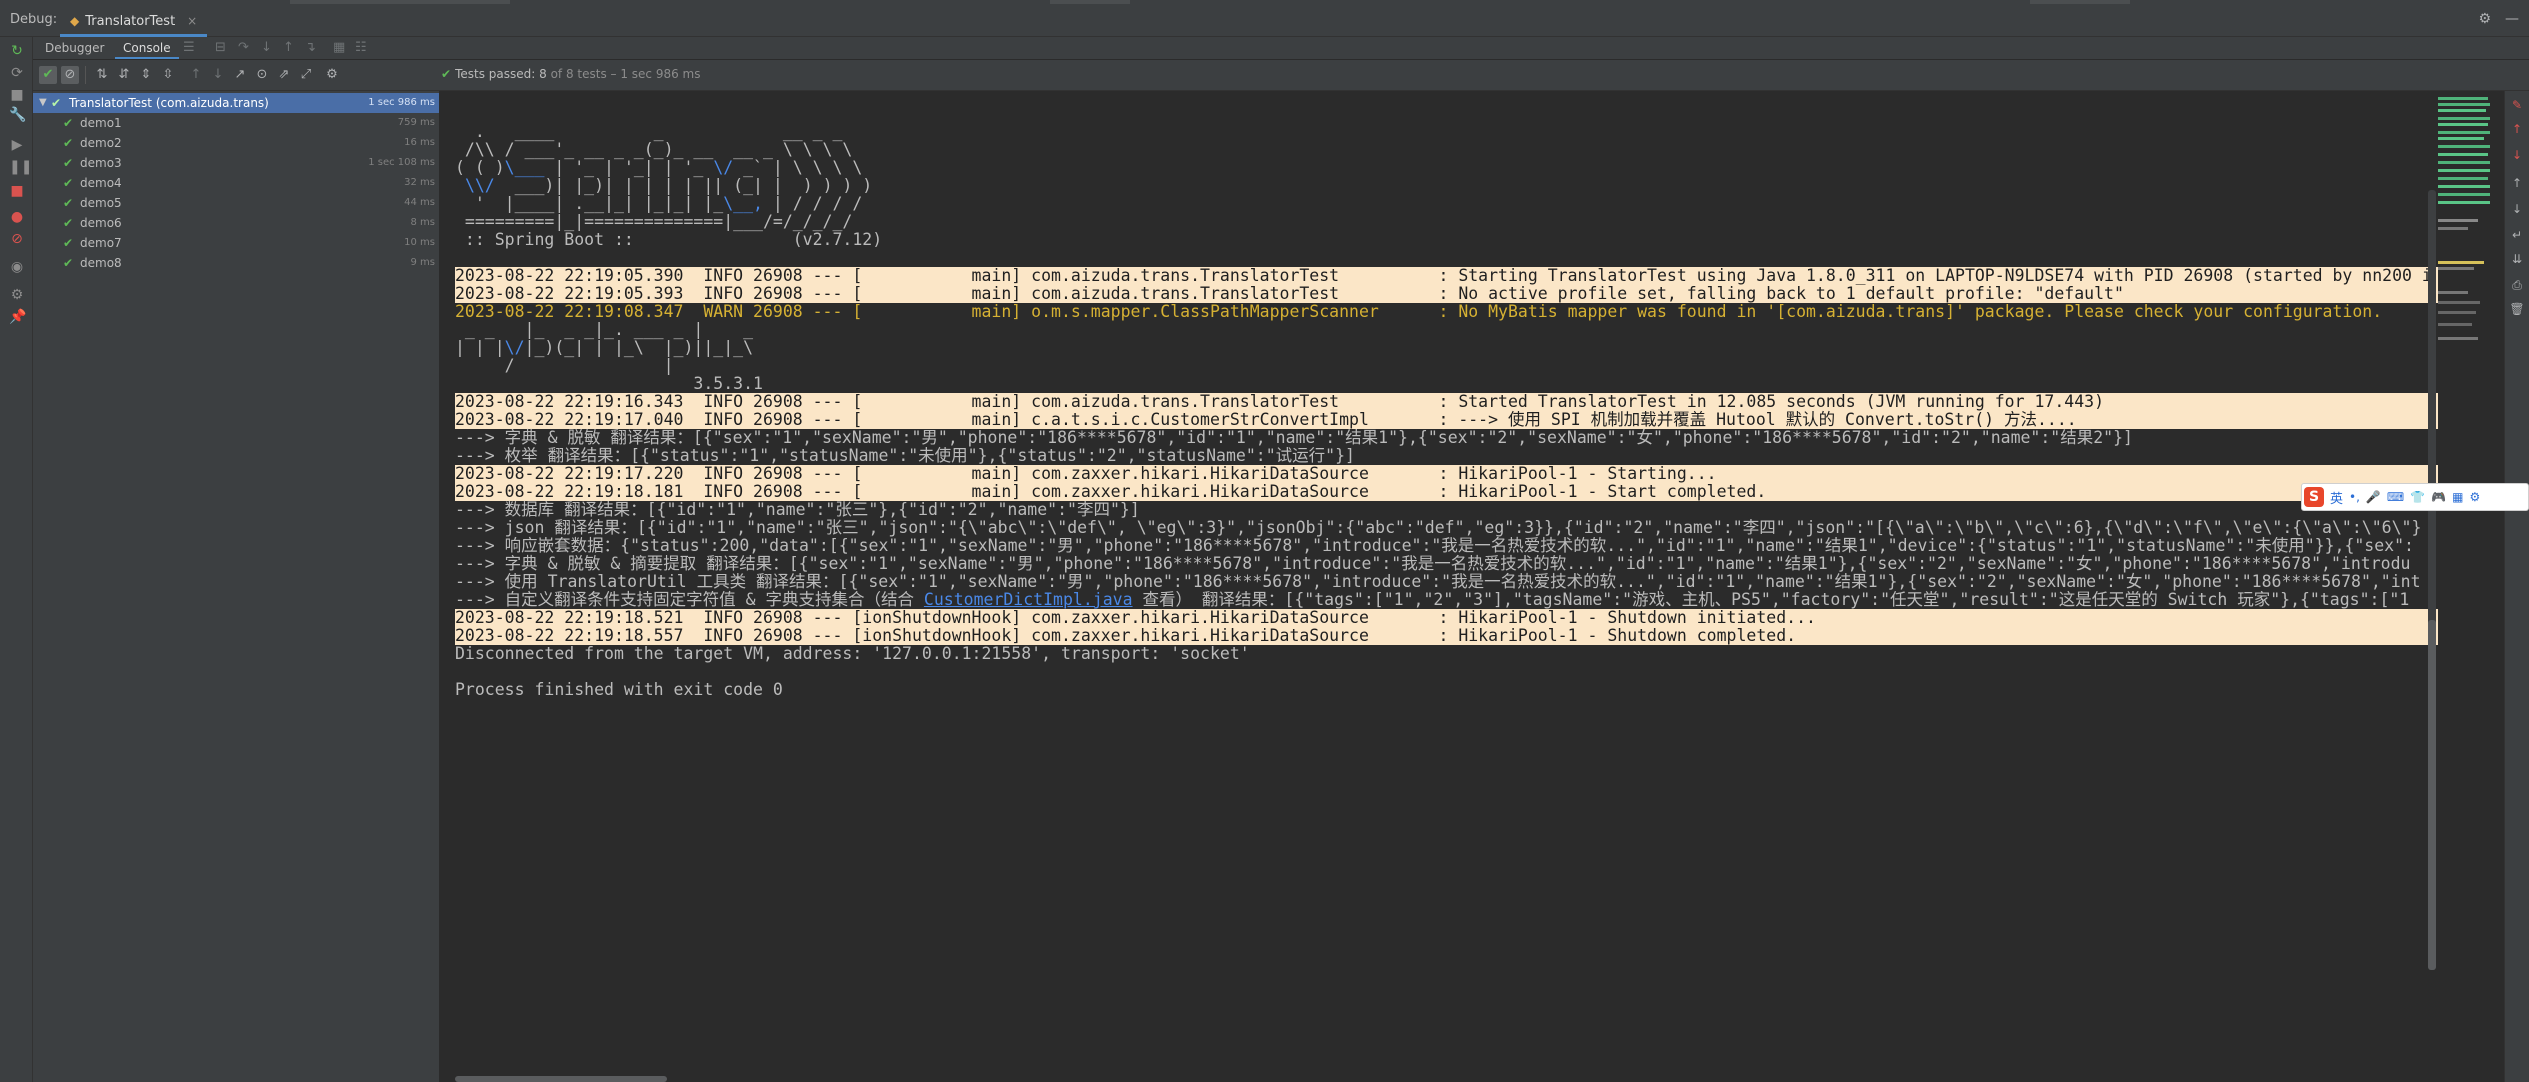 The height and width of the screenshot is (1082, 2529). Describe the element at coordinates (2354, 497) in the screenshot. I see `punctuation-icon: •,` at that location.